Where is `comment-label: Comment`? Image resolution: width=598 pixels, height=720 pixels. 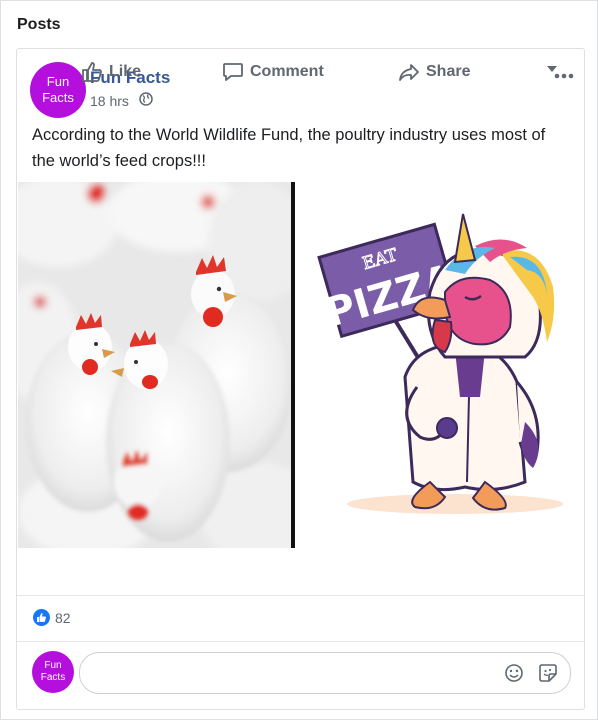
comment-label: Comment is located at coordinates (287, 71).